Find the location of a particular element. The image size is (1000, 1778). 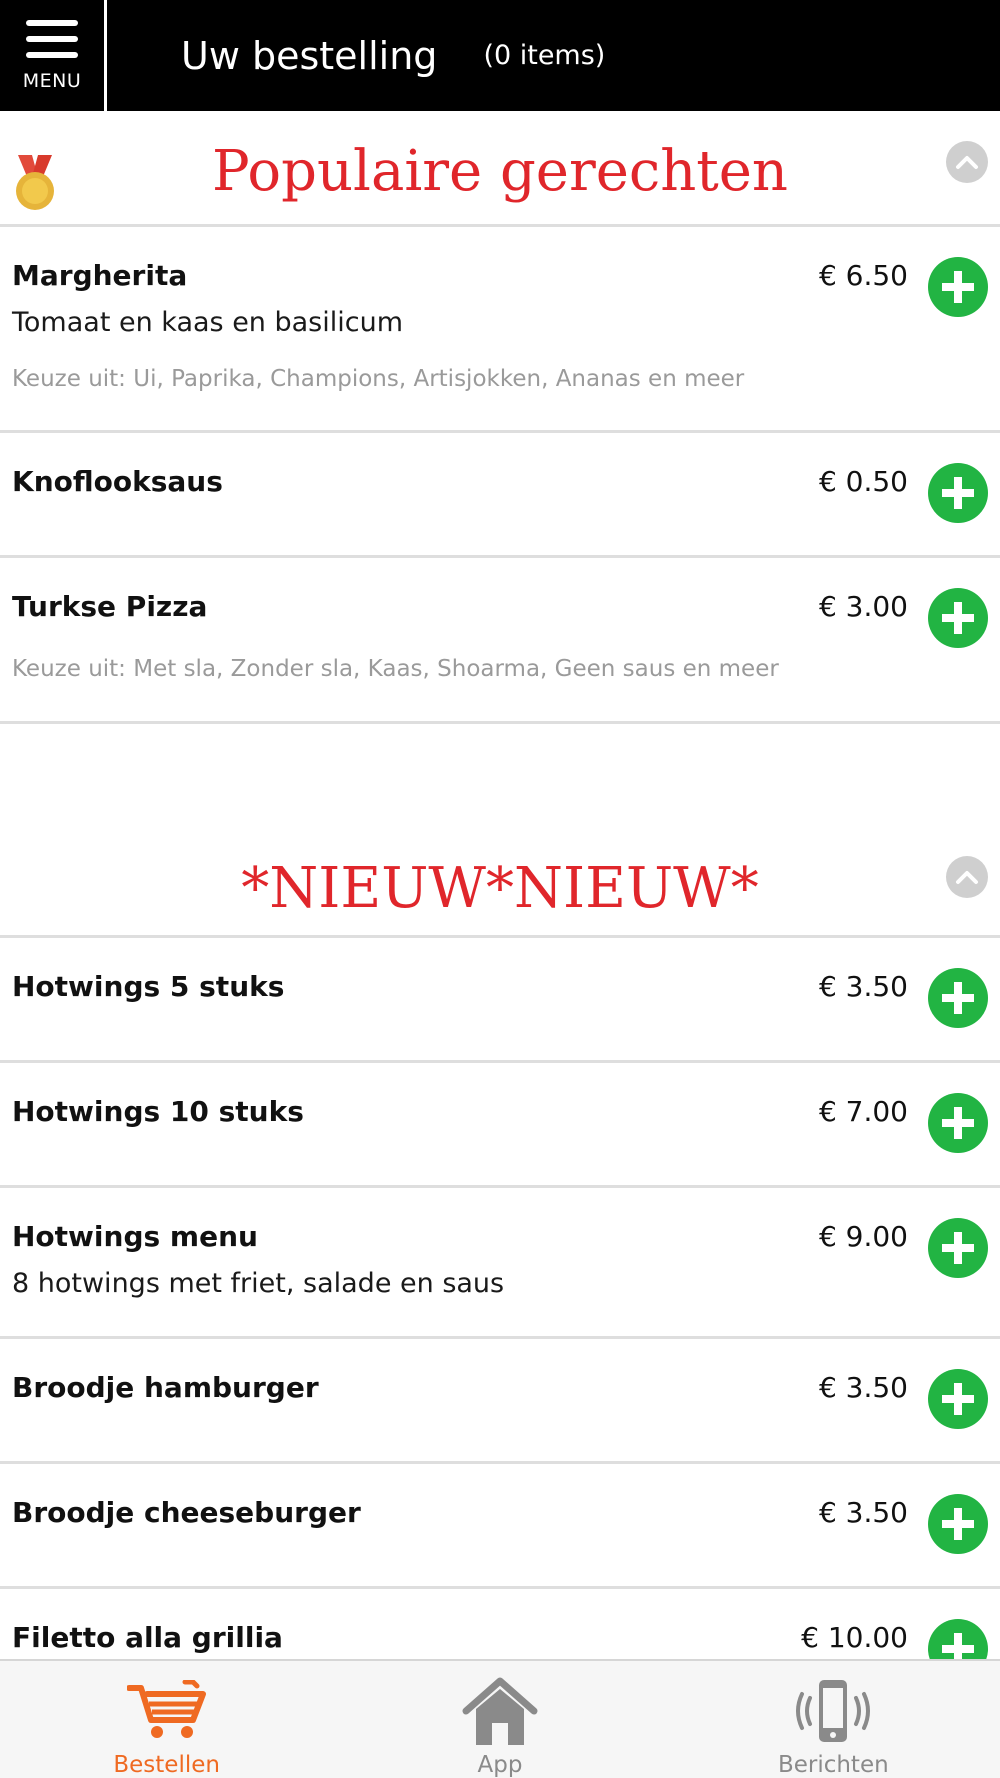

order-item-count: (0 items) is located at coordinates (544, 55).